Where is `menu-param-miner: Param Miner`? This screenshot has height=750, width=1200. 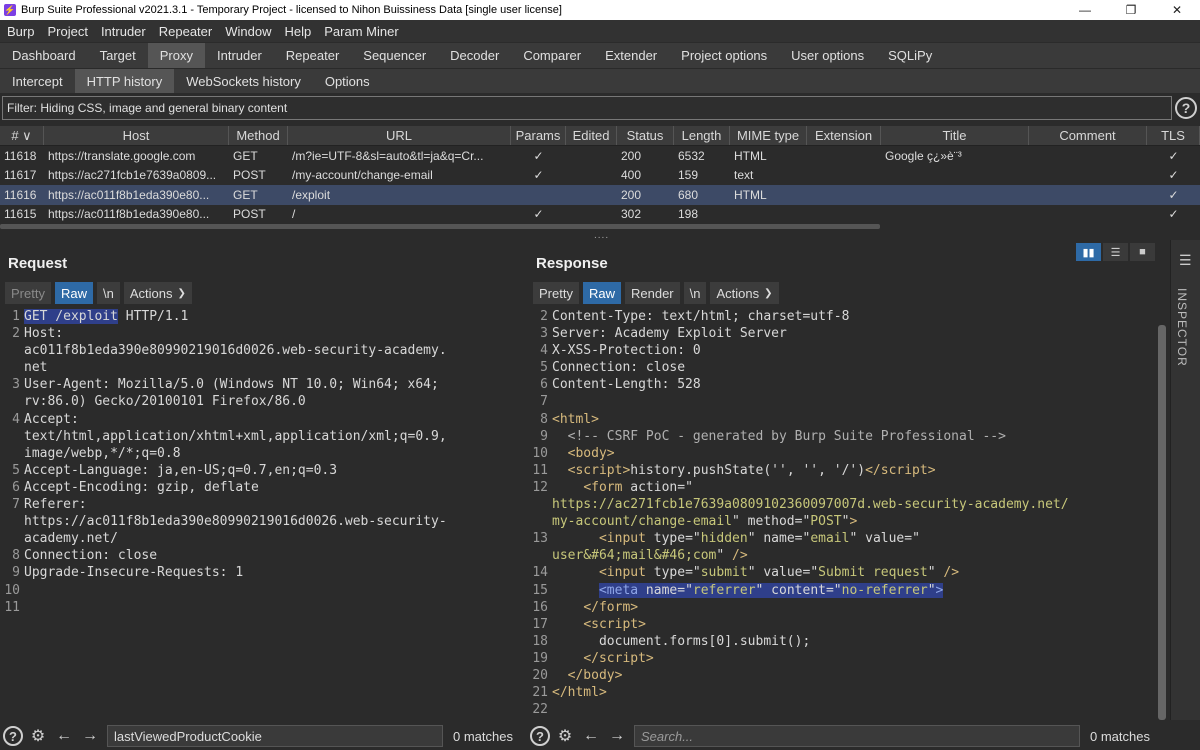 menu-param-miner: Param Miner is located at coordinates (360, 31).